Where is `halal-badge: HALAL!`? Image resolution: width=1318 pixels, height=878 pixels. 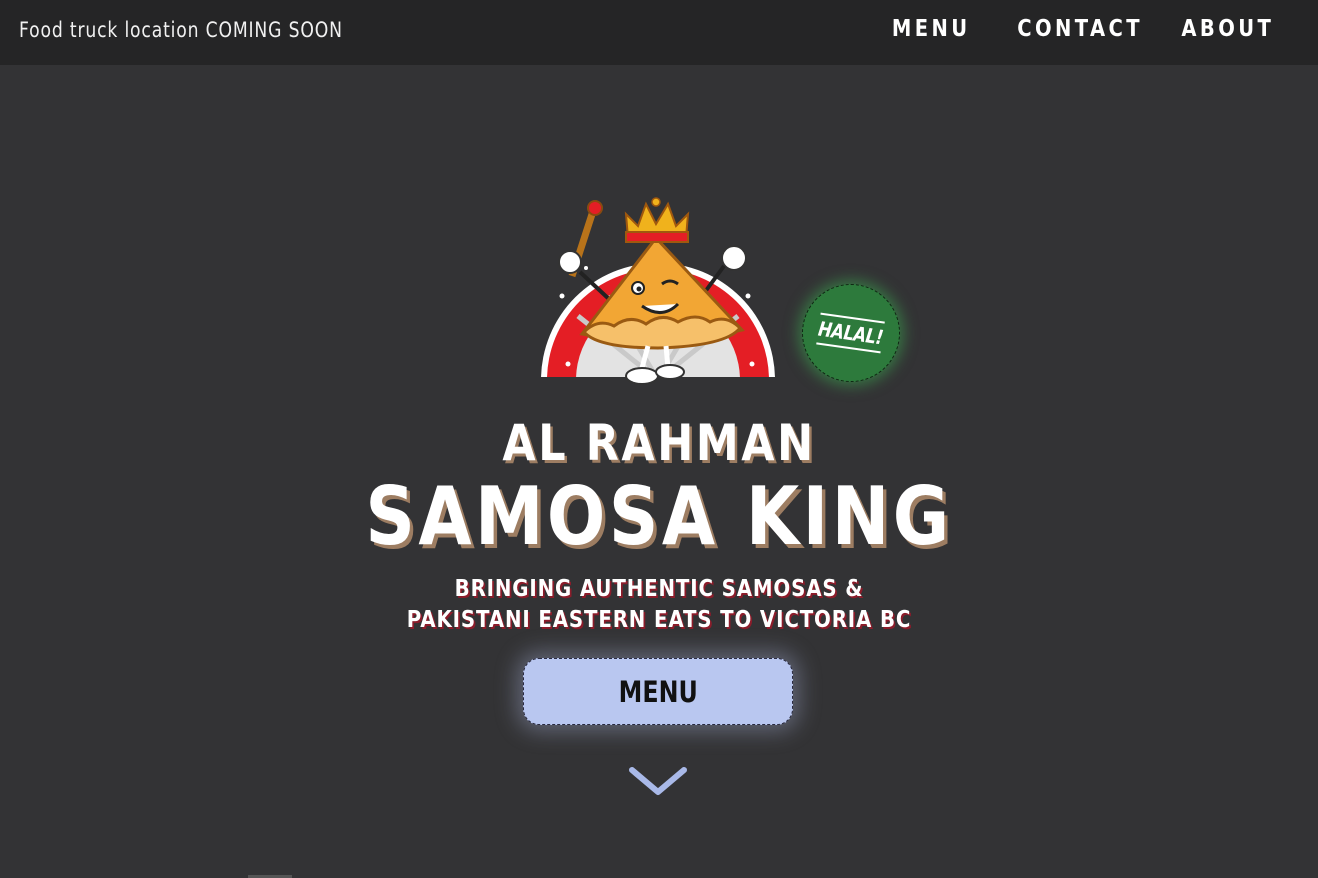
halal-badge: HALAL! is located at coordinates (851, 333).